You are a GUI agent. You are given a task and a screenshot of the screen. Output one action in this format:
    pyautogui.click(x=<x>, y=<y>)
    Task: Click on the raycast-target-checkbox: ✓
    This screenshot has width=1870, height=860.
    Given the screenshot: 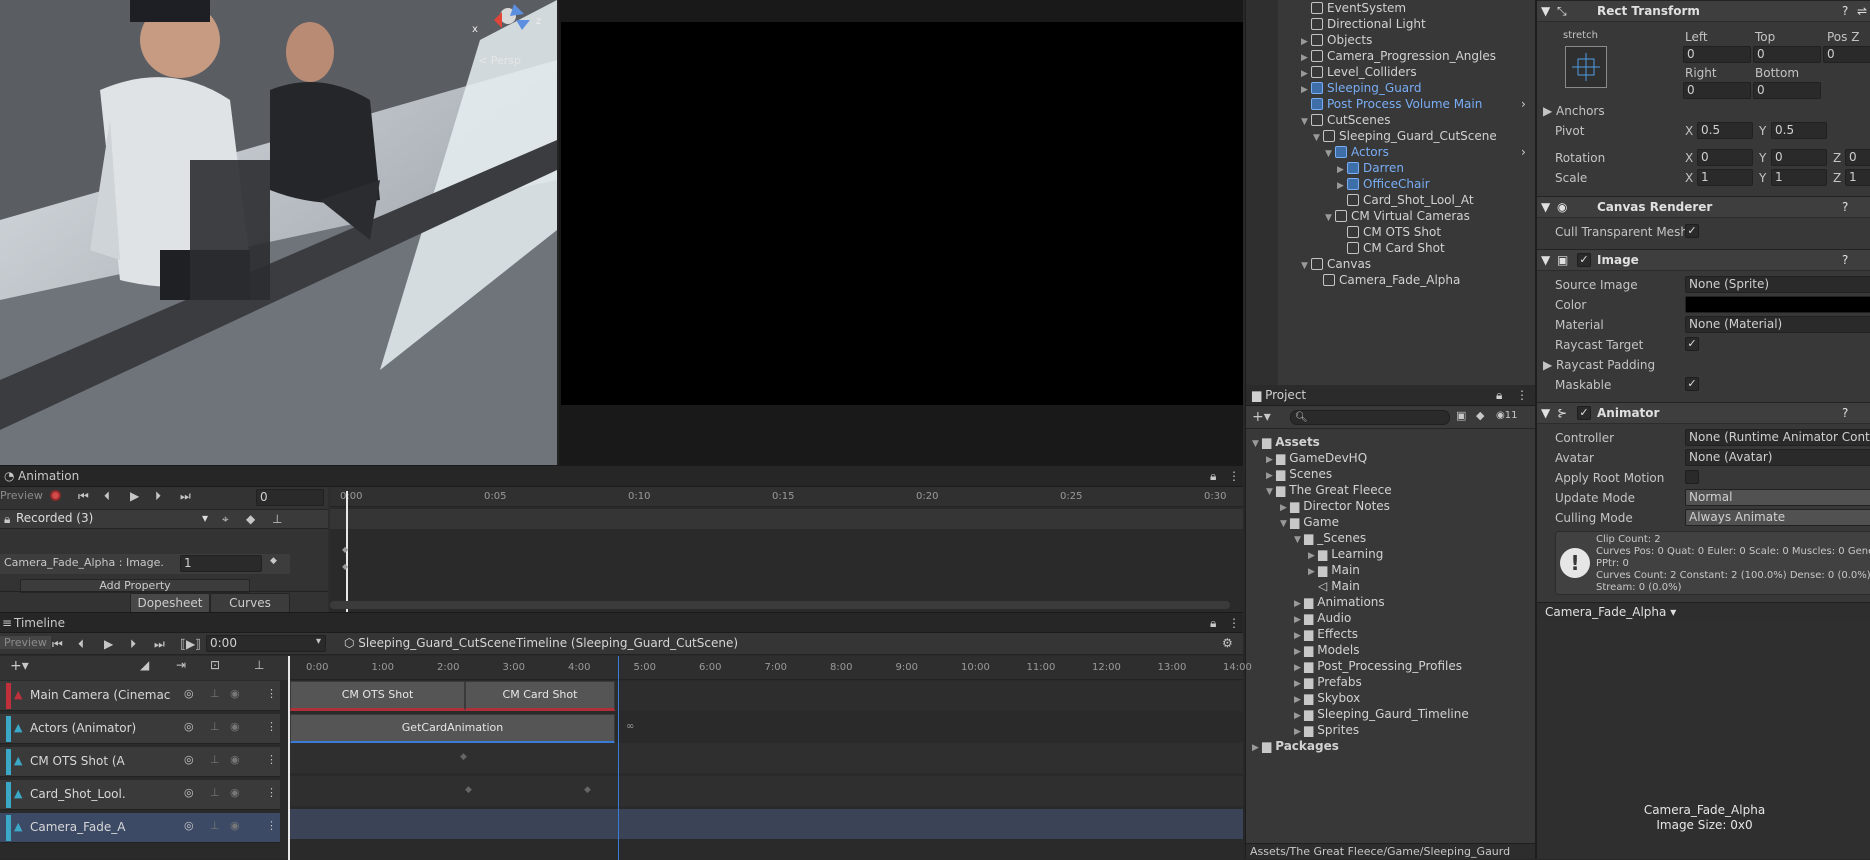 What is the action you would take?
    pyautogui.click(x=1692, y=344)
    